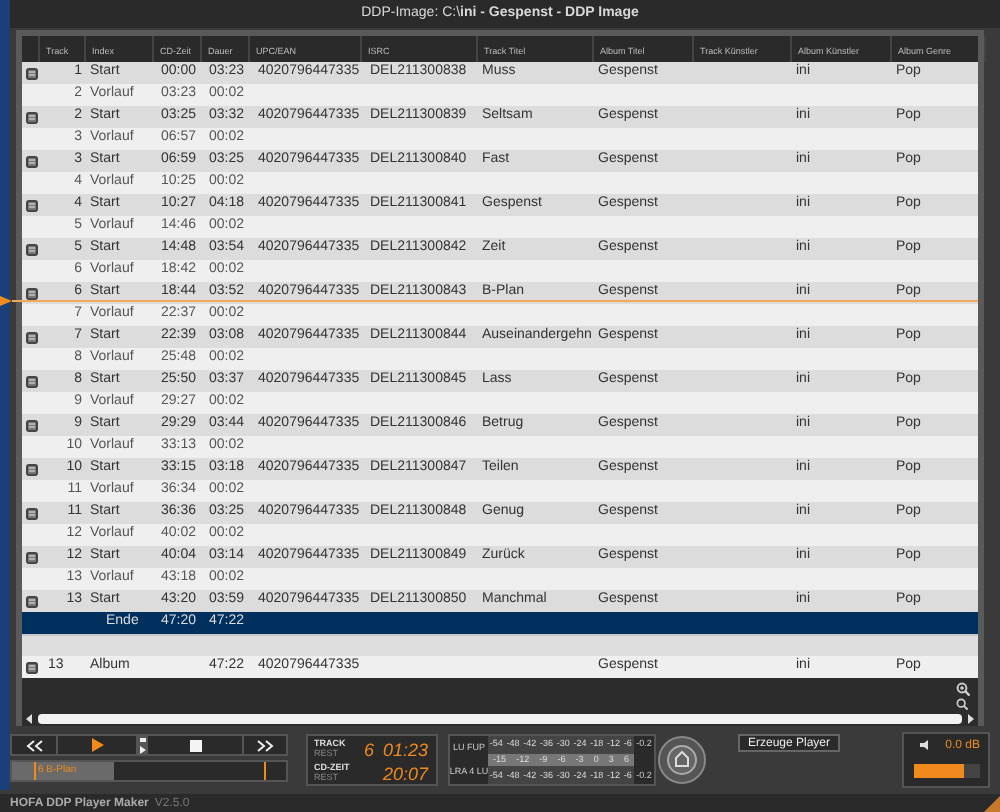  What do you see at coordinates (97, 745) in the screenshot?
I see `play-icon` at bounding box center [97, 745].